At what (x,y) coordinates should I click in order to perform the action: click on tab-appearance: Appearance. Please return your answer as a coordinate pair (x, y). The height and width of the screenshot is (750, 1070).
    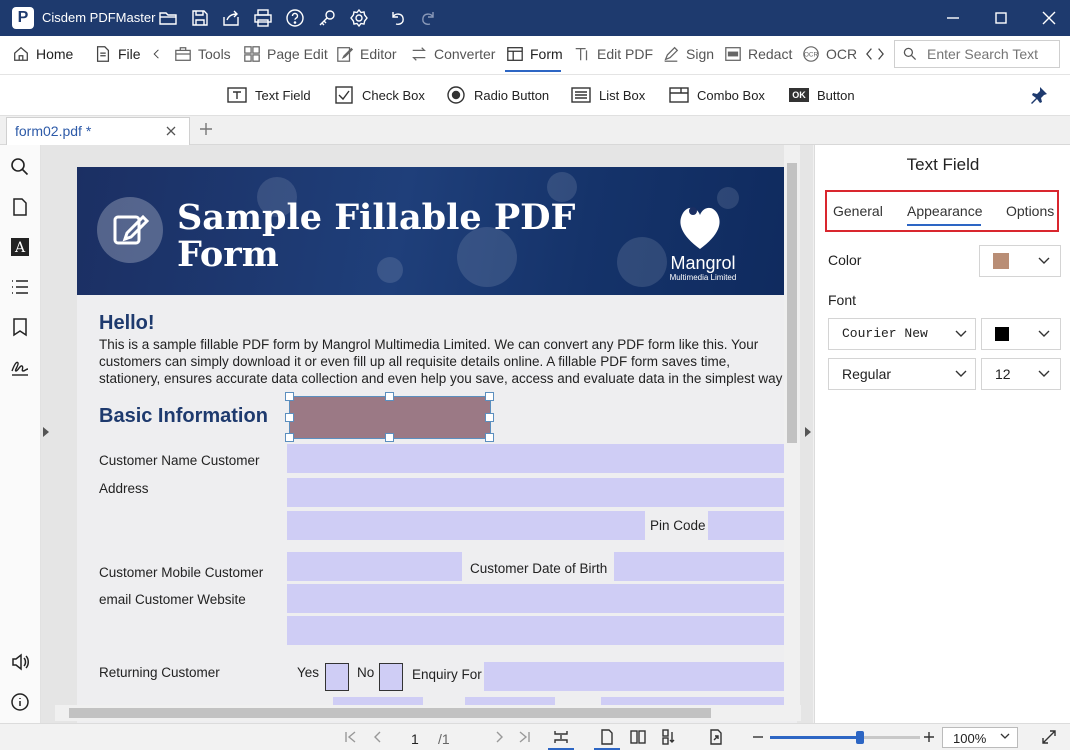
    Looking at the image, I should click on (945, 211).